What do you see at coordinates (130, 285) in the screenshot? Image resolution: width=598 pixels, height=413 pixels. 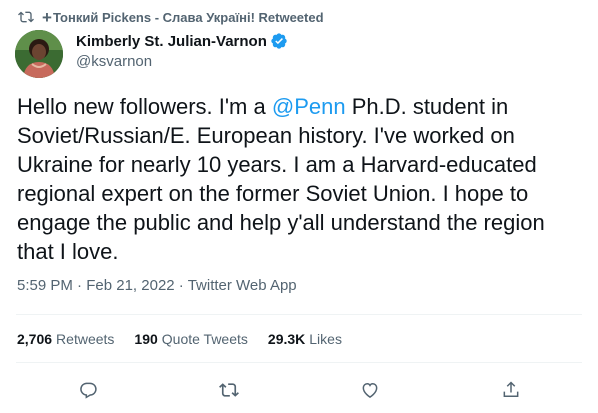 I see `tweet-date: Feb 21, 2022` at bounding box center [130, 285].